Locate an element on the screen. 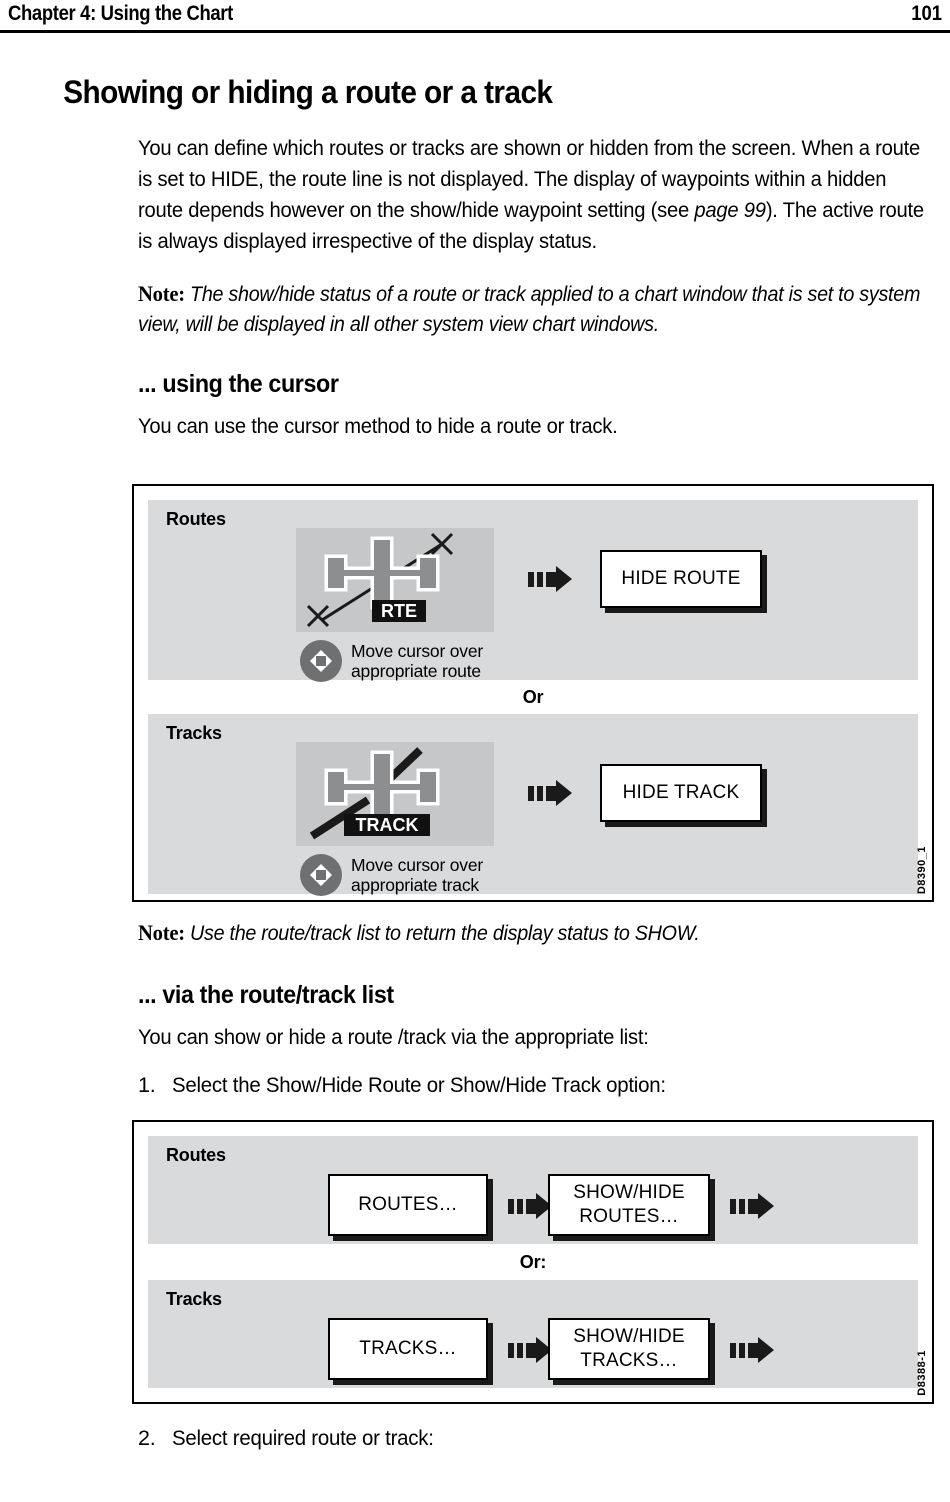 The image size is (950, 1502). figure2-or-separator: Or: is located at coordinates (533, 1262).